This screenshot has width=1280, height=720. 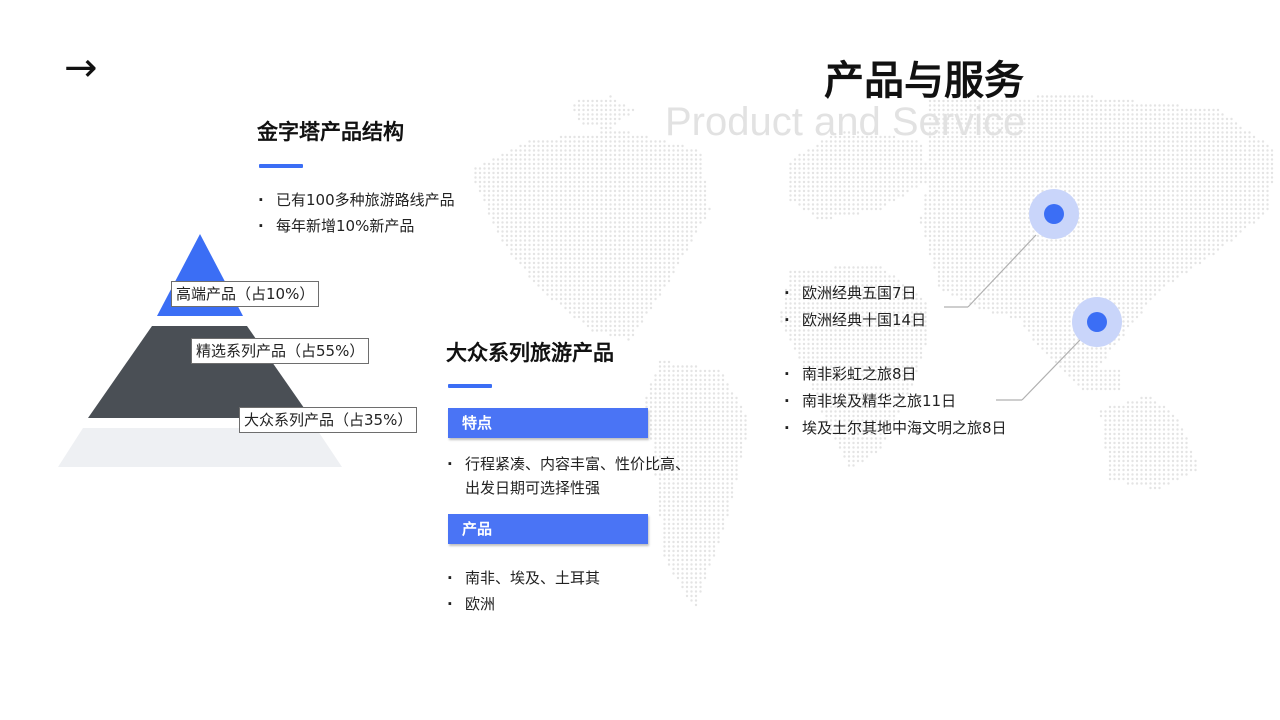 I want to click on list-item: 南非、埃及、土耳其, so click(x=523, y=578).